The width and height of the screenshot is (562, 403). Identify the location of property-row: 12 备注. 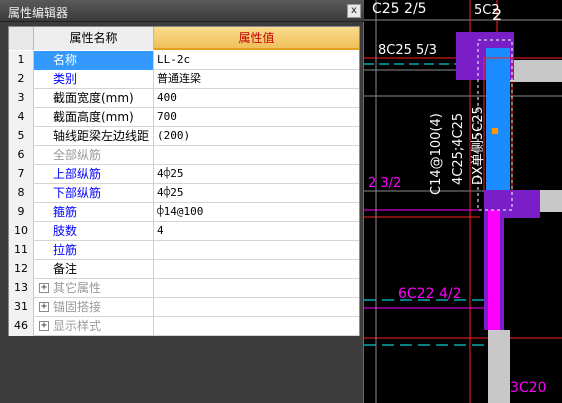
(184, 269).